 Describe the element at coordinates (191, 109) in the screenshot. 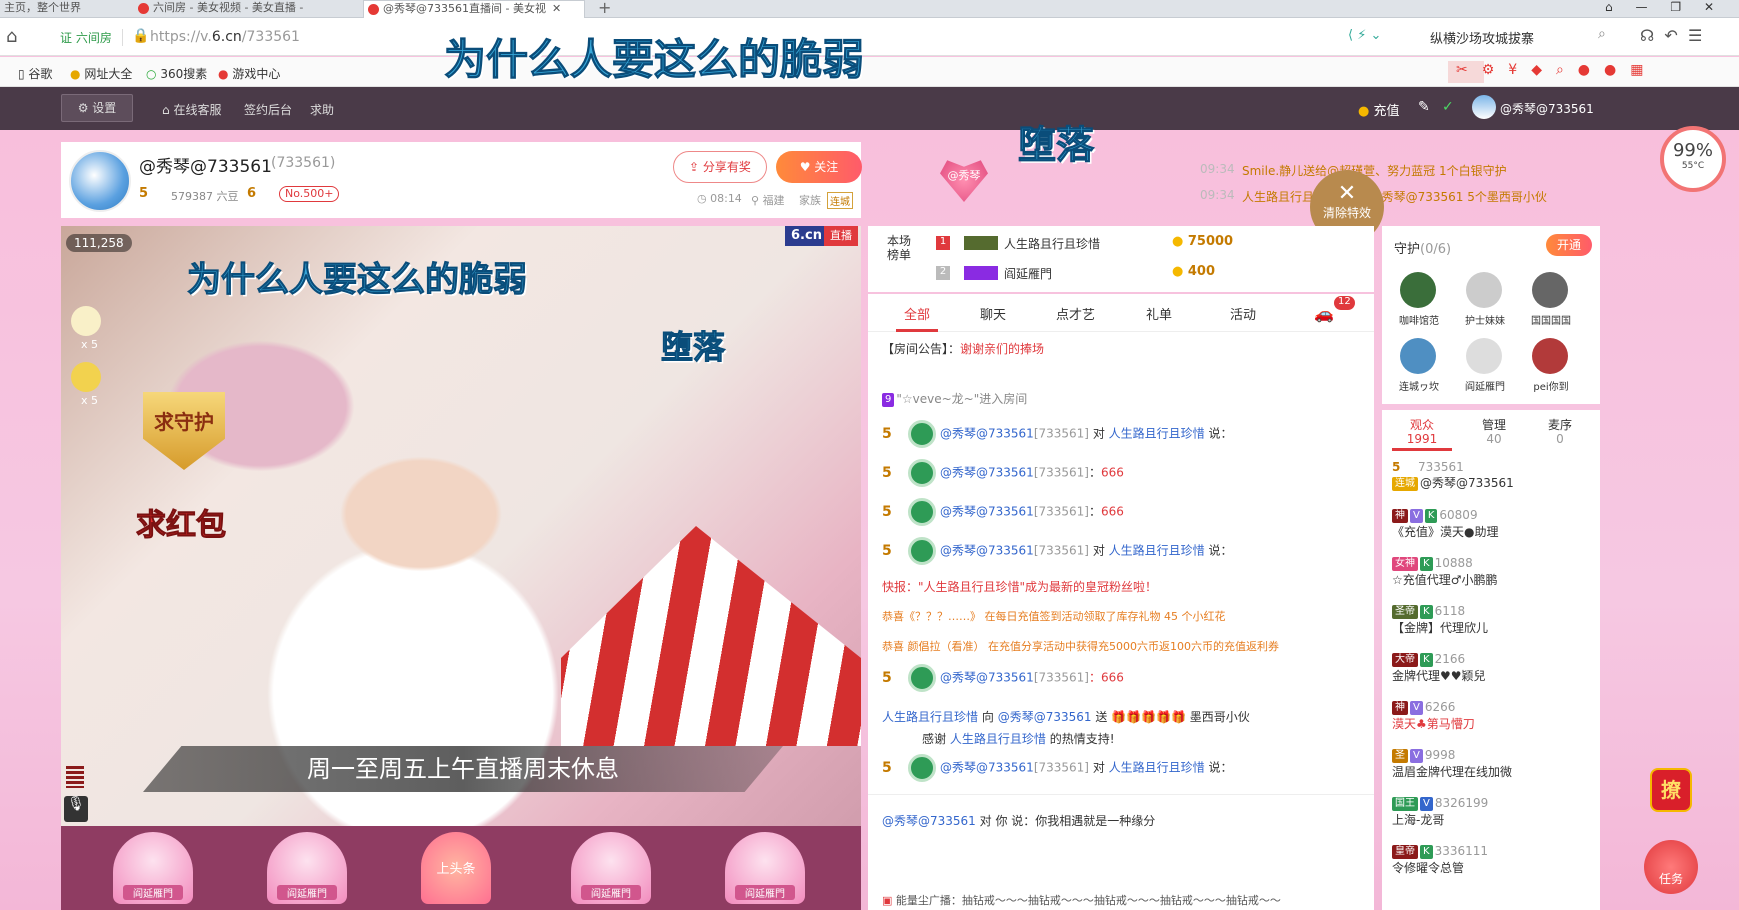

I see `online-service-link: ⌂ 在线客服` at that location.